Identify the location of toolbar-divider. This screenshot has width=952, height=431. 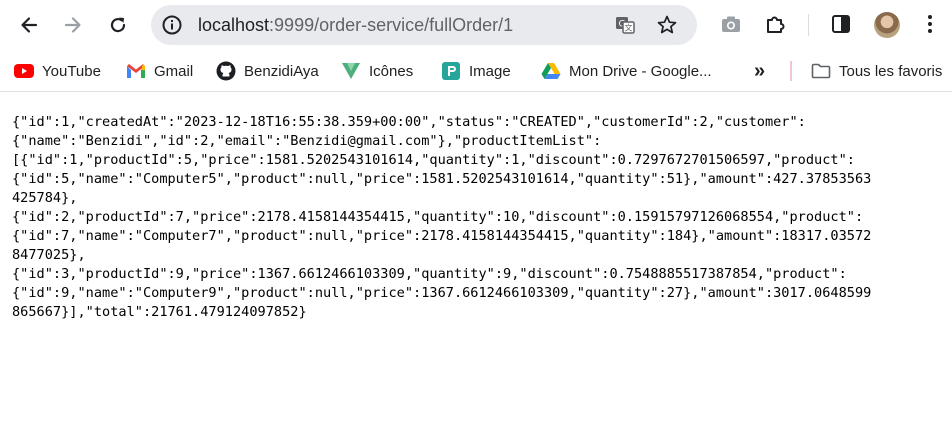
(808, 25).